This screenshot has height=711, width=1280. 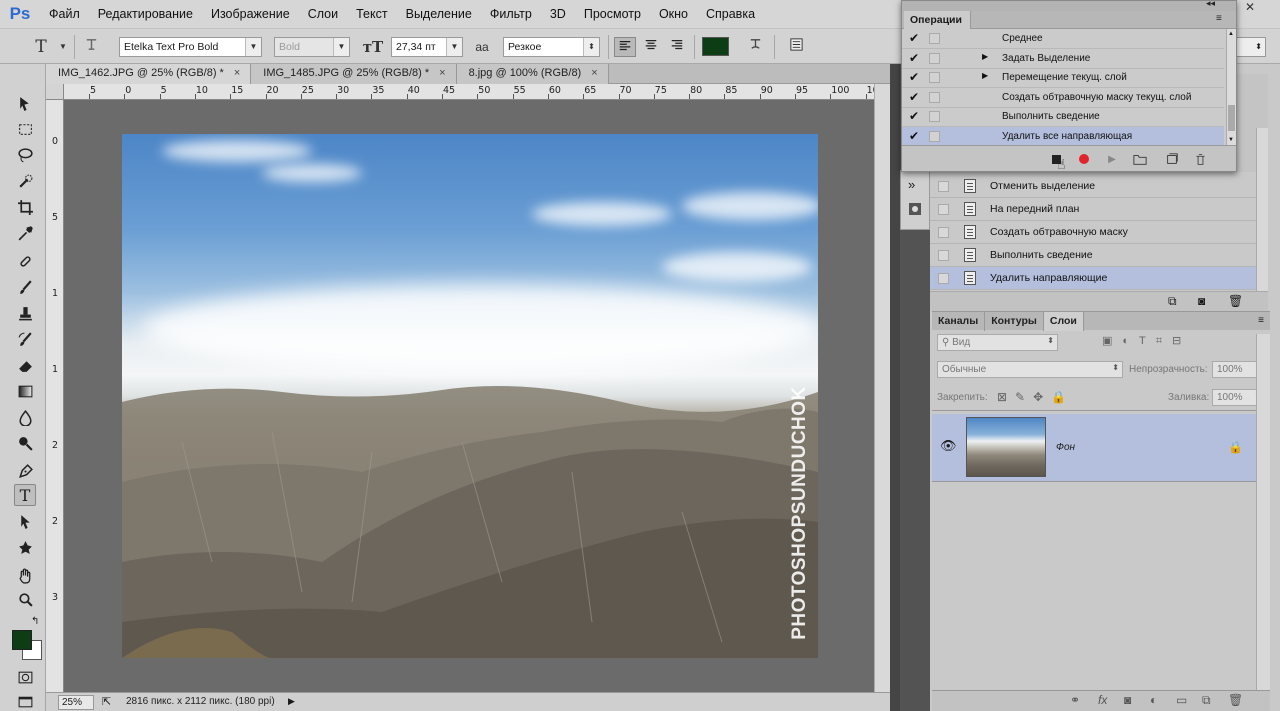 I want to click on crop-tool-icon, so click(x=25, y=207).